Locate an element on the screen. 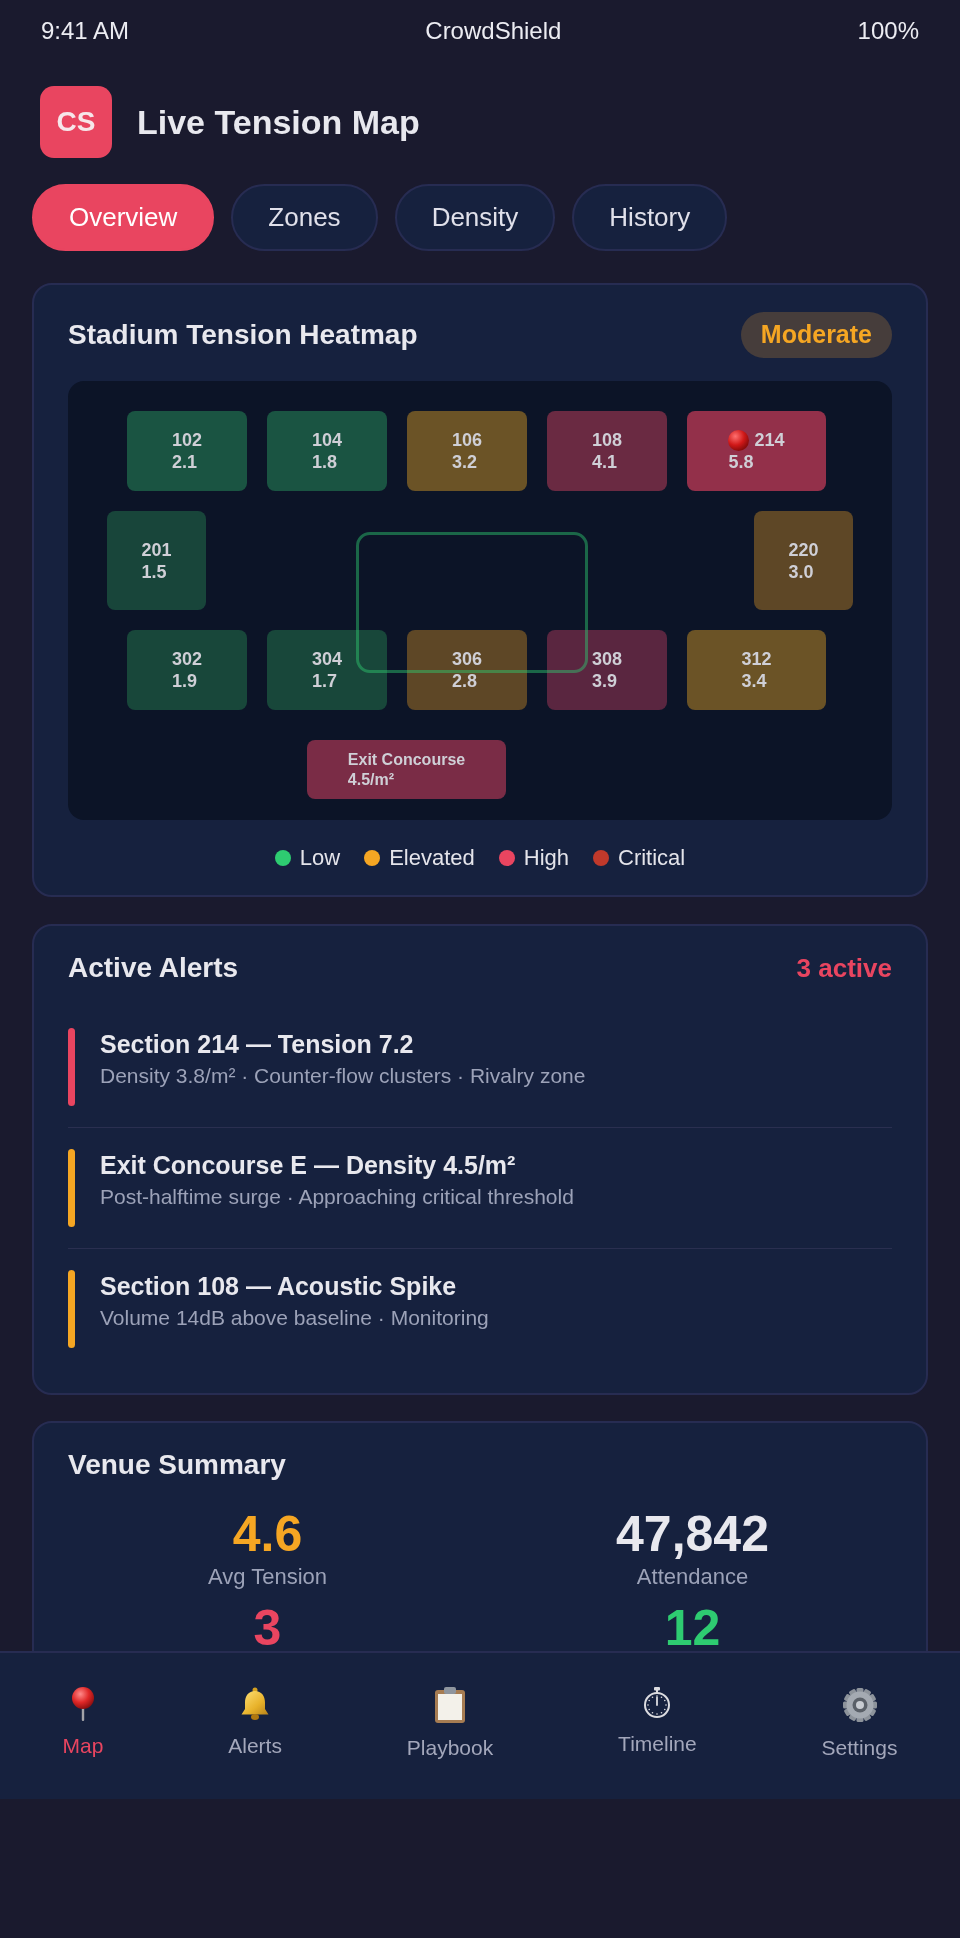 Image resolution: width=960 pixels, height=1938 pixels. tension-value: 2.1 is located at coordinates (184, 462).